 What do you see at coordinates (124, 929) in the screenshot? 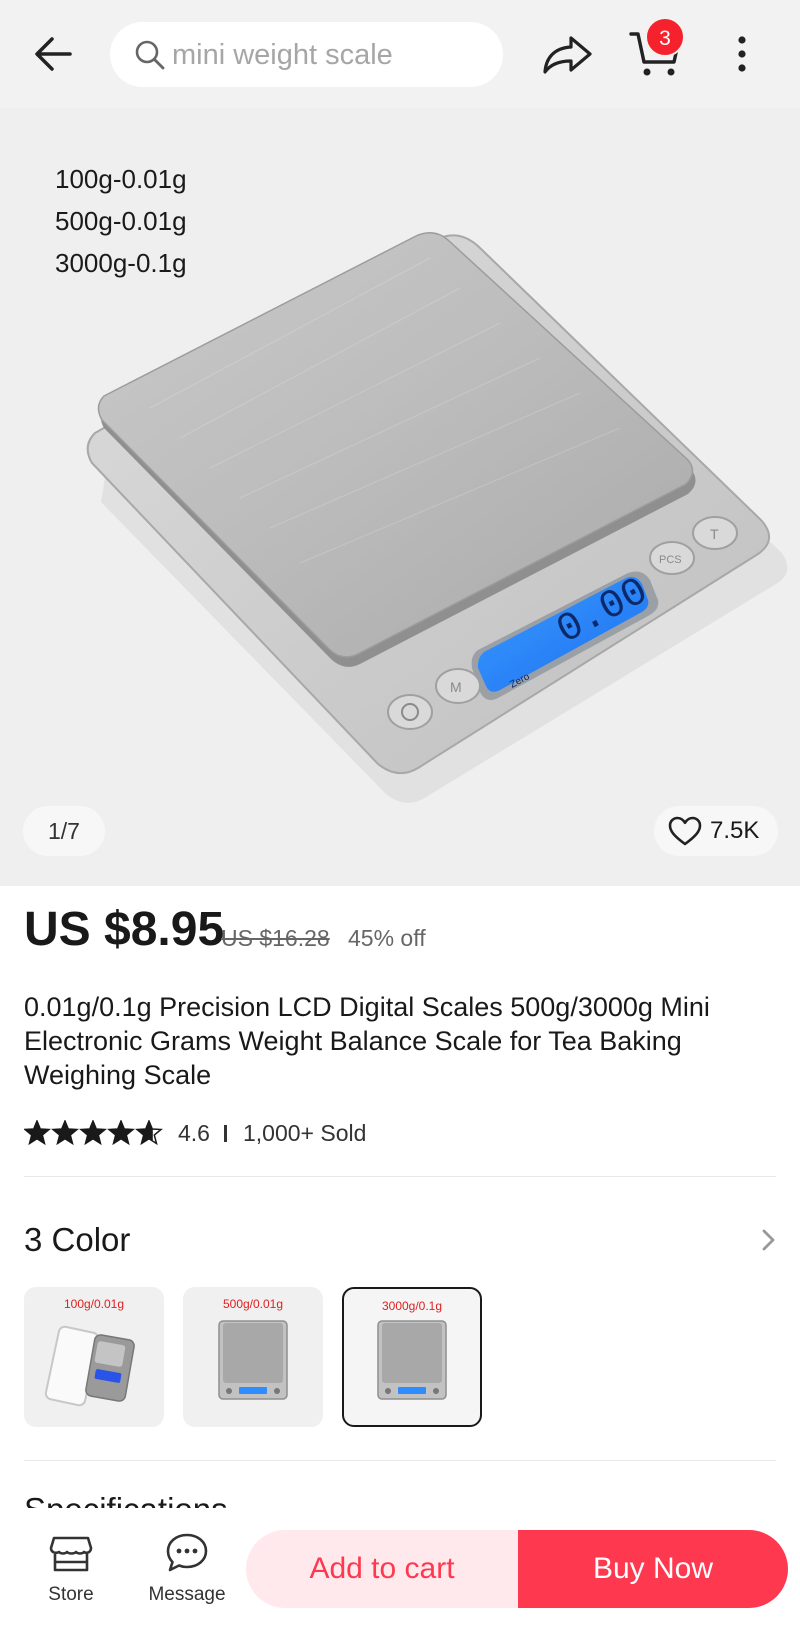
I see `current-price: US $8.95` at bounding box center [124, 929].